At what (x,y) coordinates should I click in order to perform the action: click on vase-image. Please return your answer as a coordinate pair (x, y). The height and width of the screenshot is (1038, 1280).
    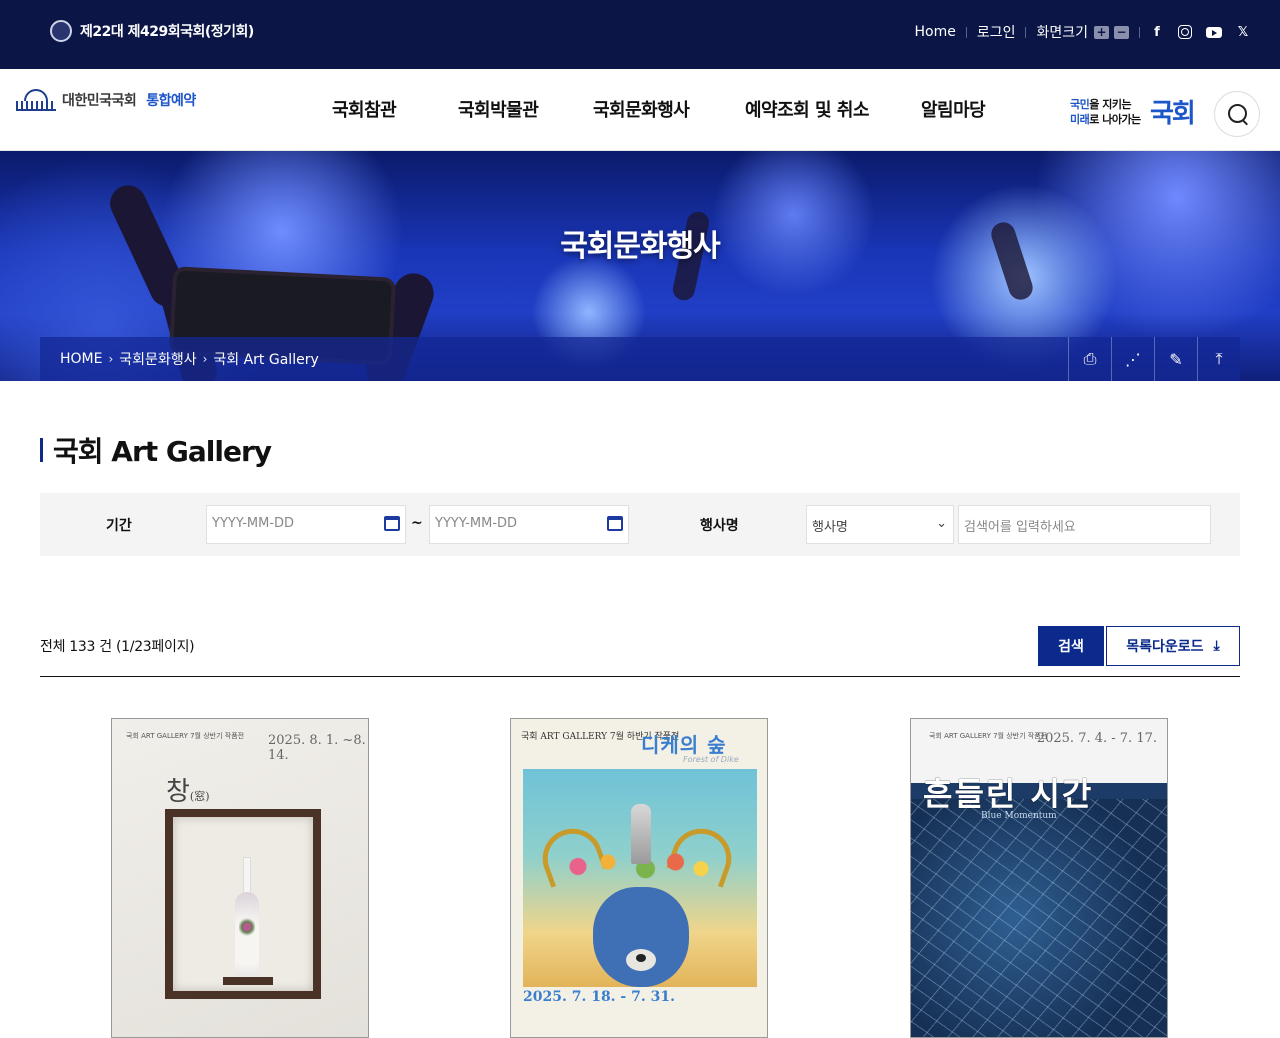
    Looking at the image, I should click on (247, 917).